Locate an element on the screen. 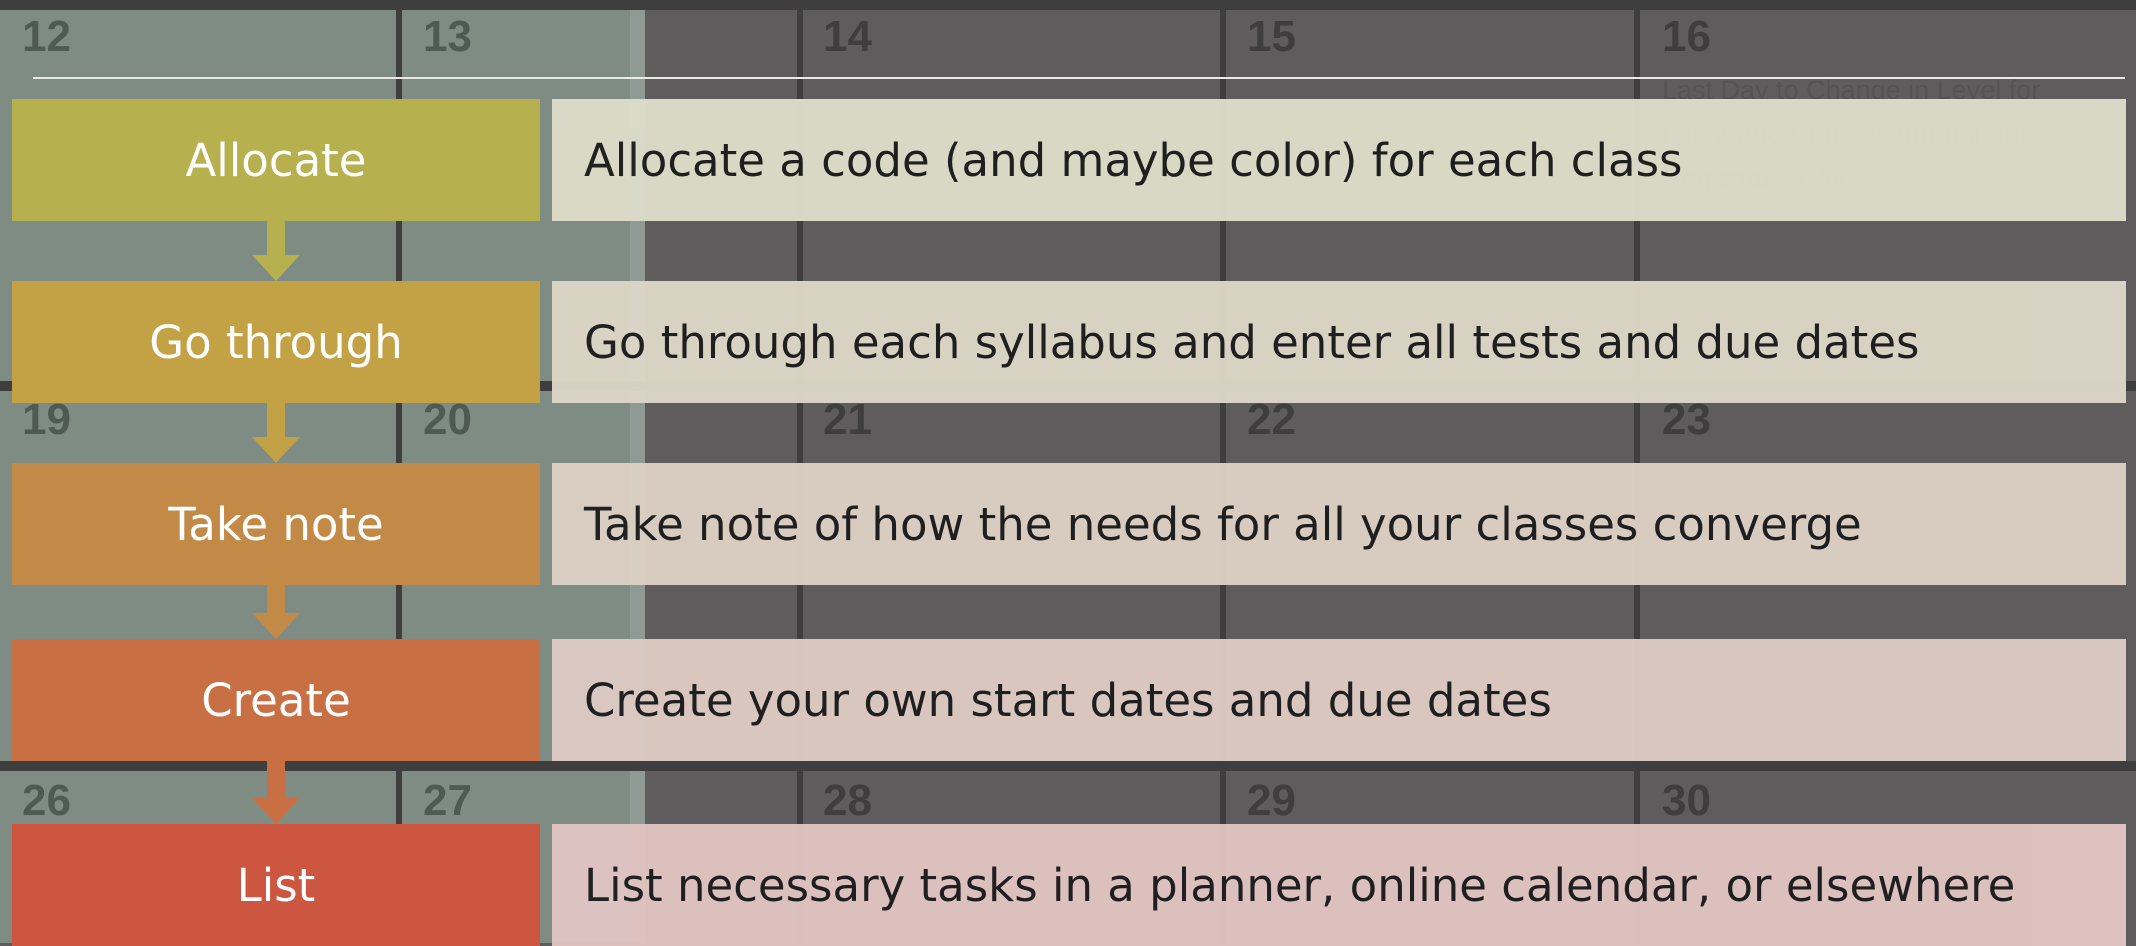 The image size is (2136, 946). day-number: 13 is located at coordinates (447, 36).